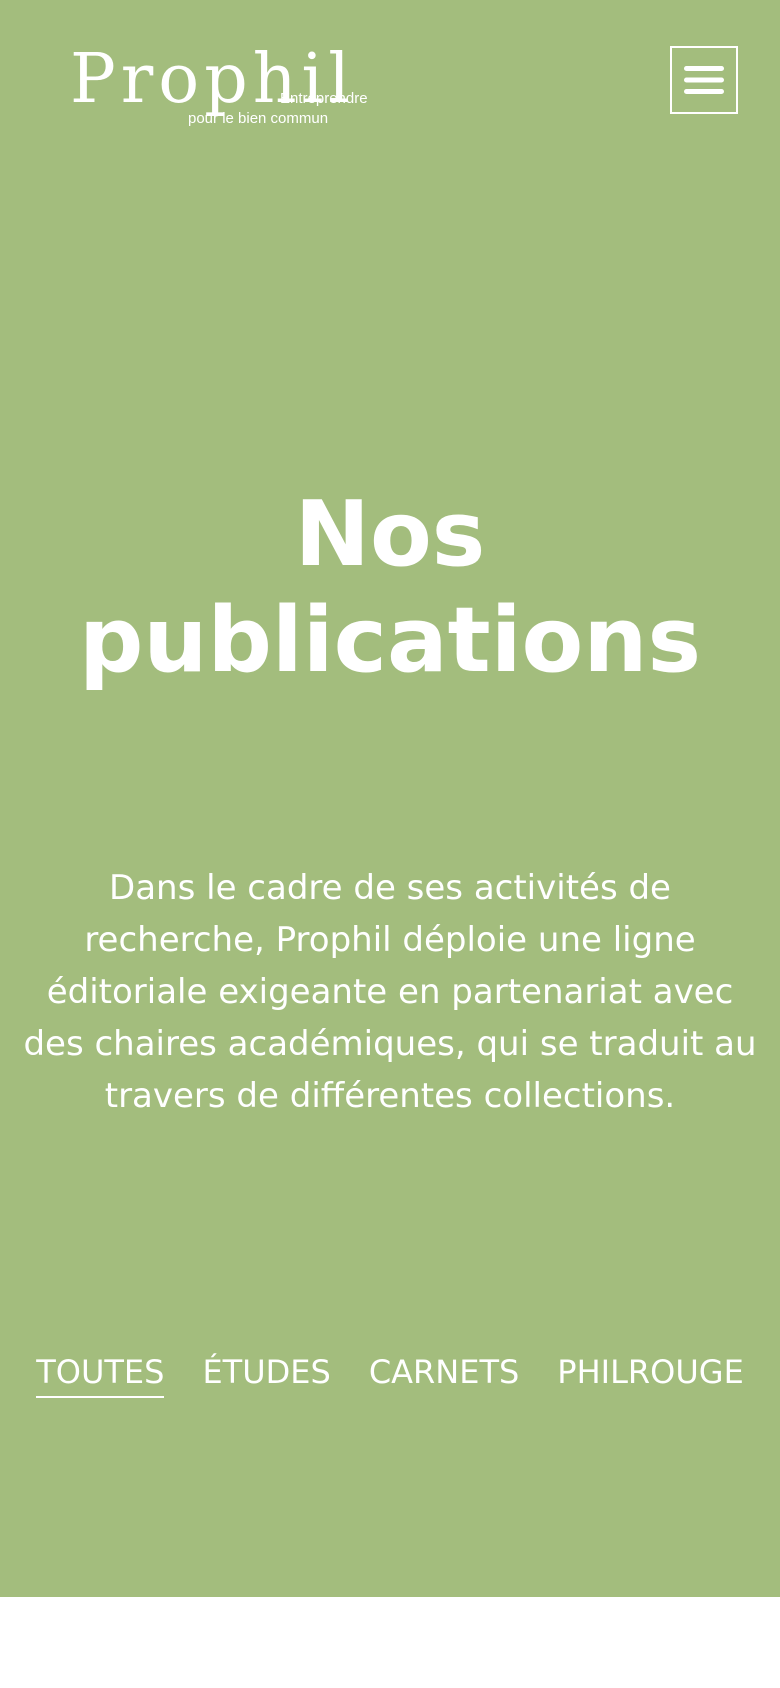  I want to click on tab-philrouge: PHILROUGE, so click(650, 1374).